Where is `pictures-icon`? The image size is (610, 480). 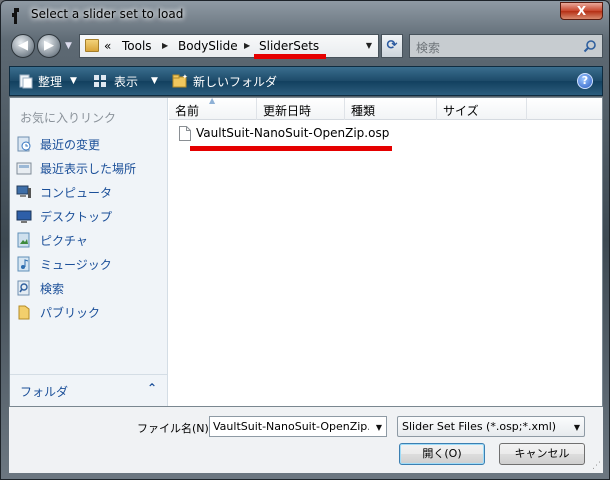
pictures-icon is located at coordinates (23, 240).